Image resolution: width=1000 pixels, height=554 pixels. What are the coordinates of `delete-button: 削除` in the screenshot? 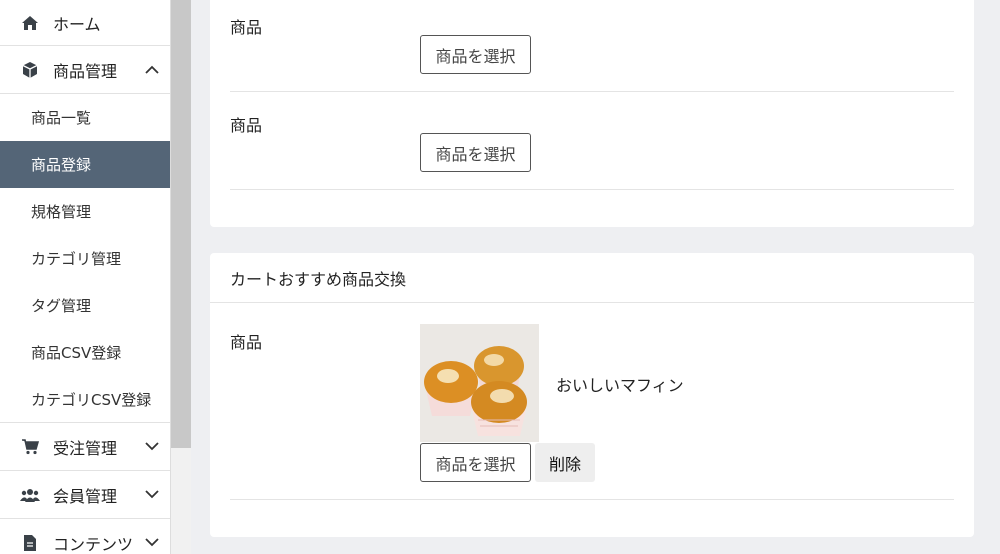 It's located at (565, 462).